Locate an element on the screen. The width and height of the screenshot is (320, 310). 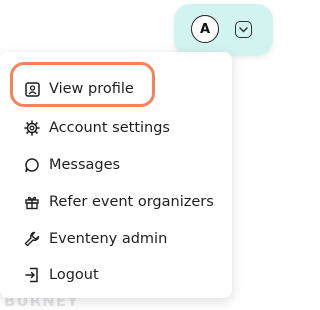
chat-bubble-icon is located at coordinates (32, 165).